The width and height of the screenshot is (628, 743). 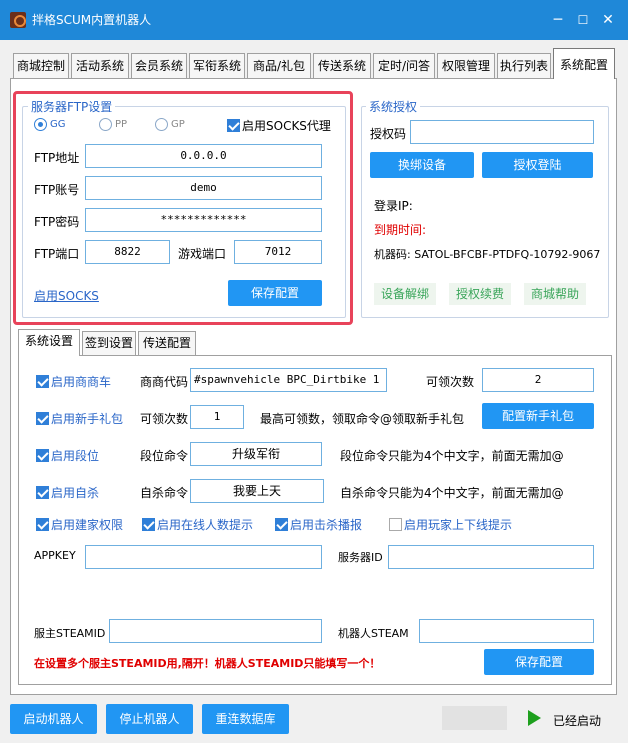 What do you see at coordinates (362, 419) in the screenshot?
I see `newbie-hint: 最高可领数，领取命令@领取新手礼包` at bounding box center [362, 419].